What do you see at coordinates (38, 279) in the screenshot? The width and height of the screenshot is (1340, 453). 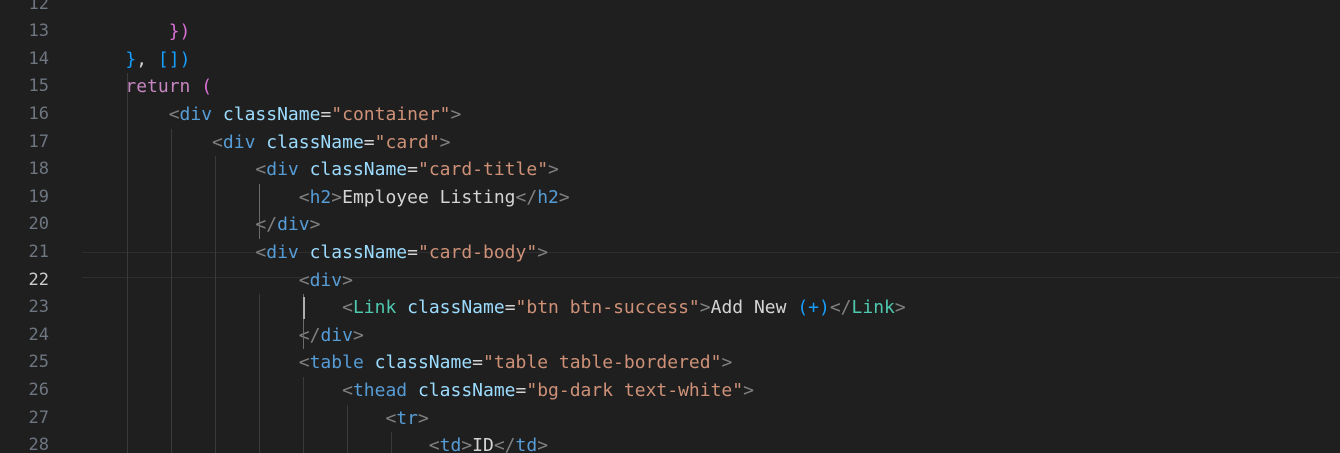 I see `line-number: 22` at bounding box center [38, 279].